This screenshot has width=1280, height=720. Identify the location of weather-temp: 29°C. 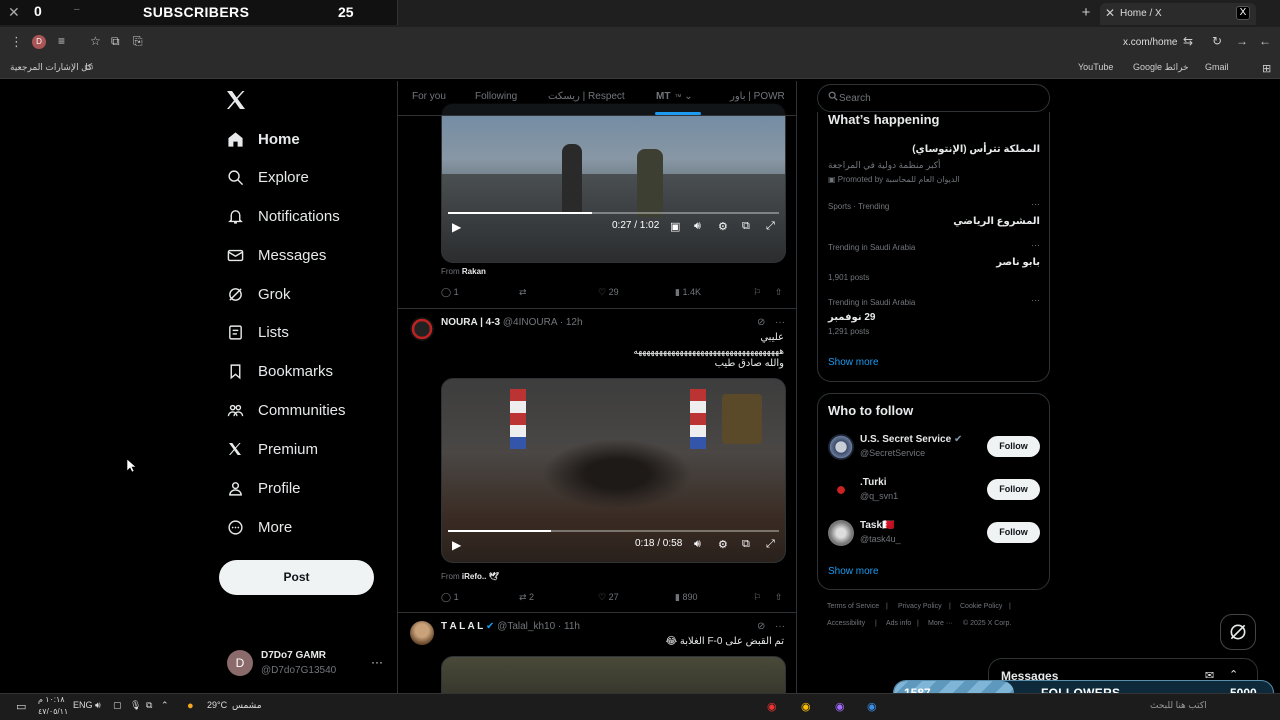
(217, 705).